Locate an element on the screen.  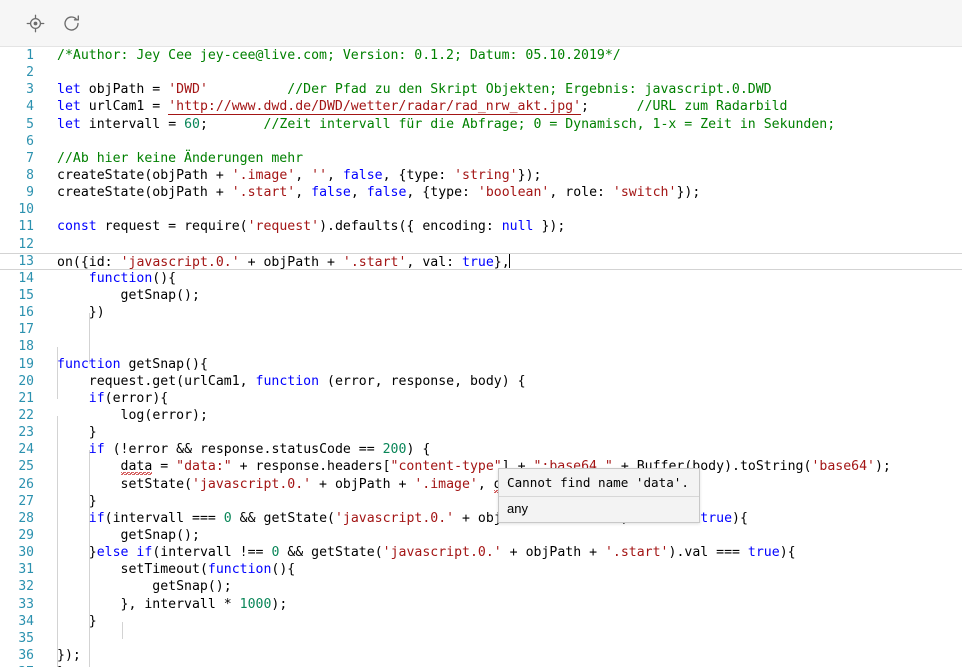
hover-tooltip-type: any is located at coordinates (517, 508).